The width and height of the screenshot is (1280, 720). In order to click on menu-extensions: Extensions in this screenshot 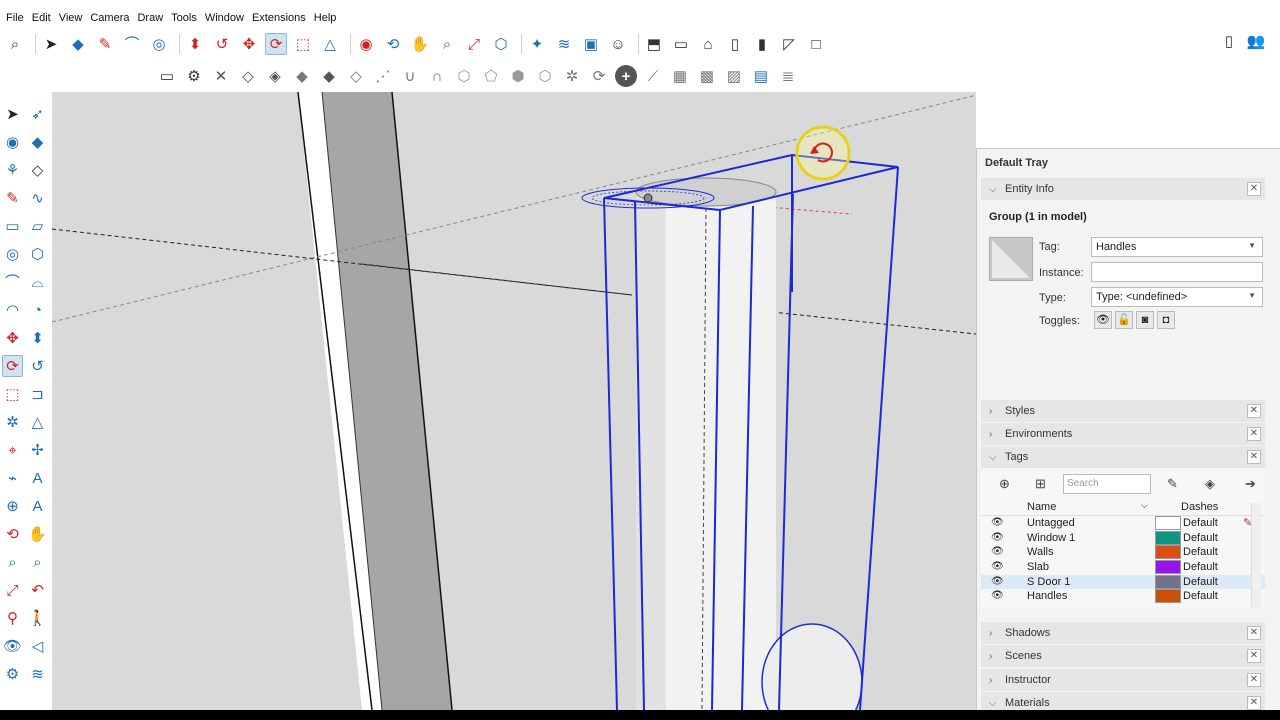, I will do `click(281, 18)`.